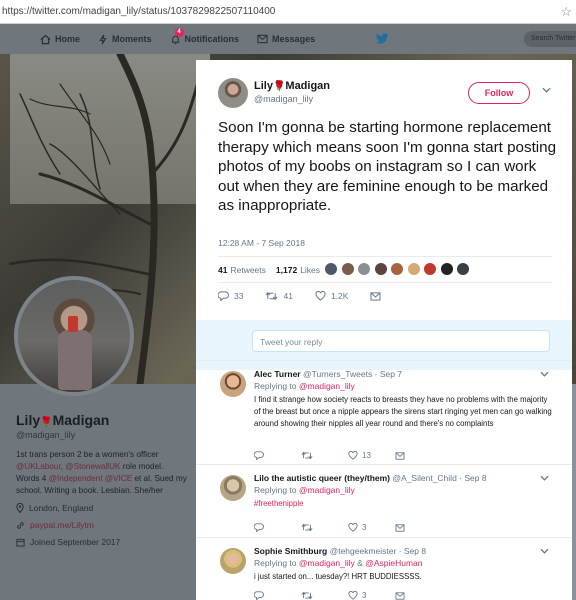 The image size is (576, 600). What do you see at coordinates (62, 525) in the screenshot?
I see `website-text: paypal.me/Lilytm` at bounding box center [62, 525].